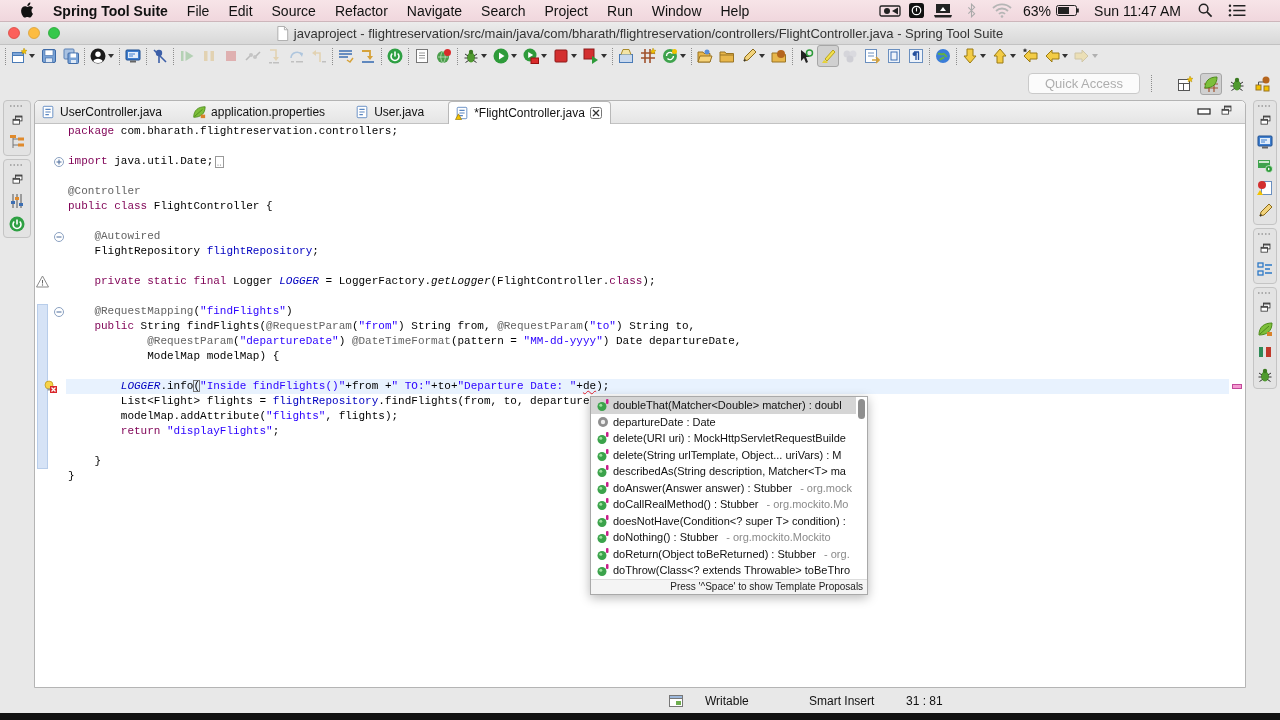  I want to click on page-icon, so click(894, 56).